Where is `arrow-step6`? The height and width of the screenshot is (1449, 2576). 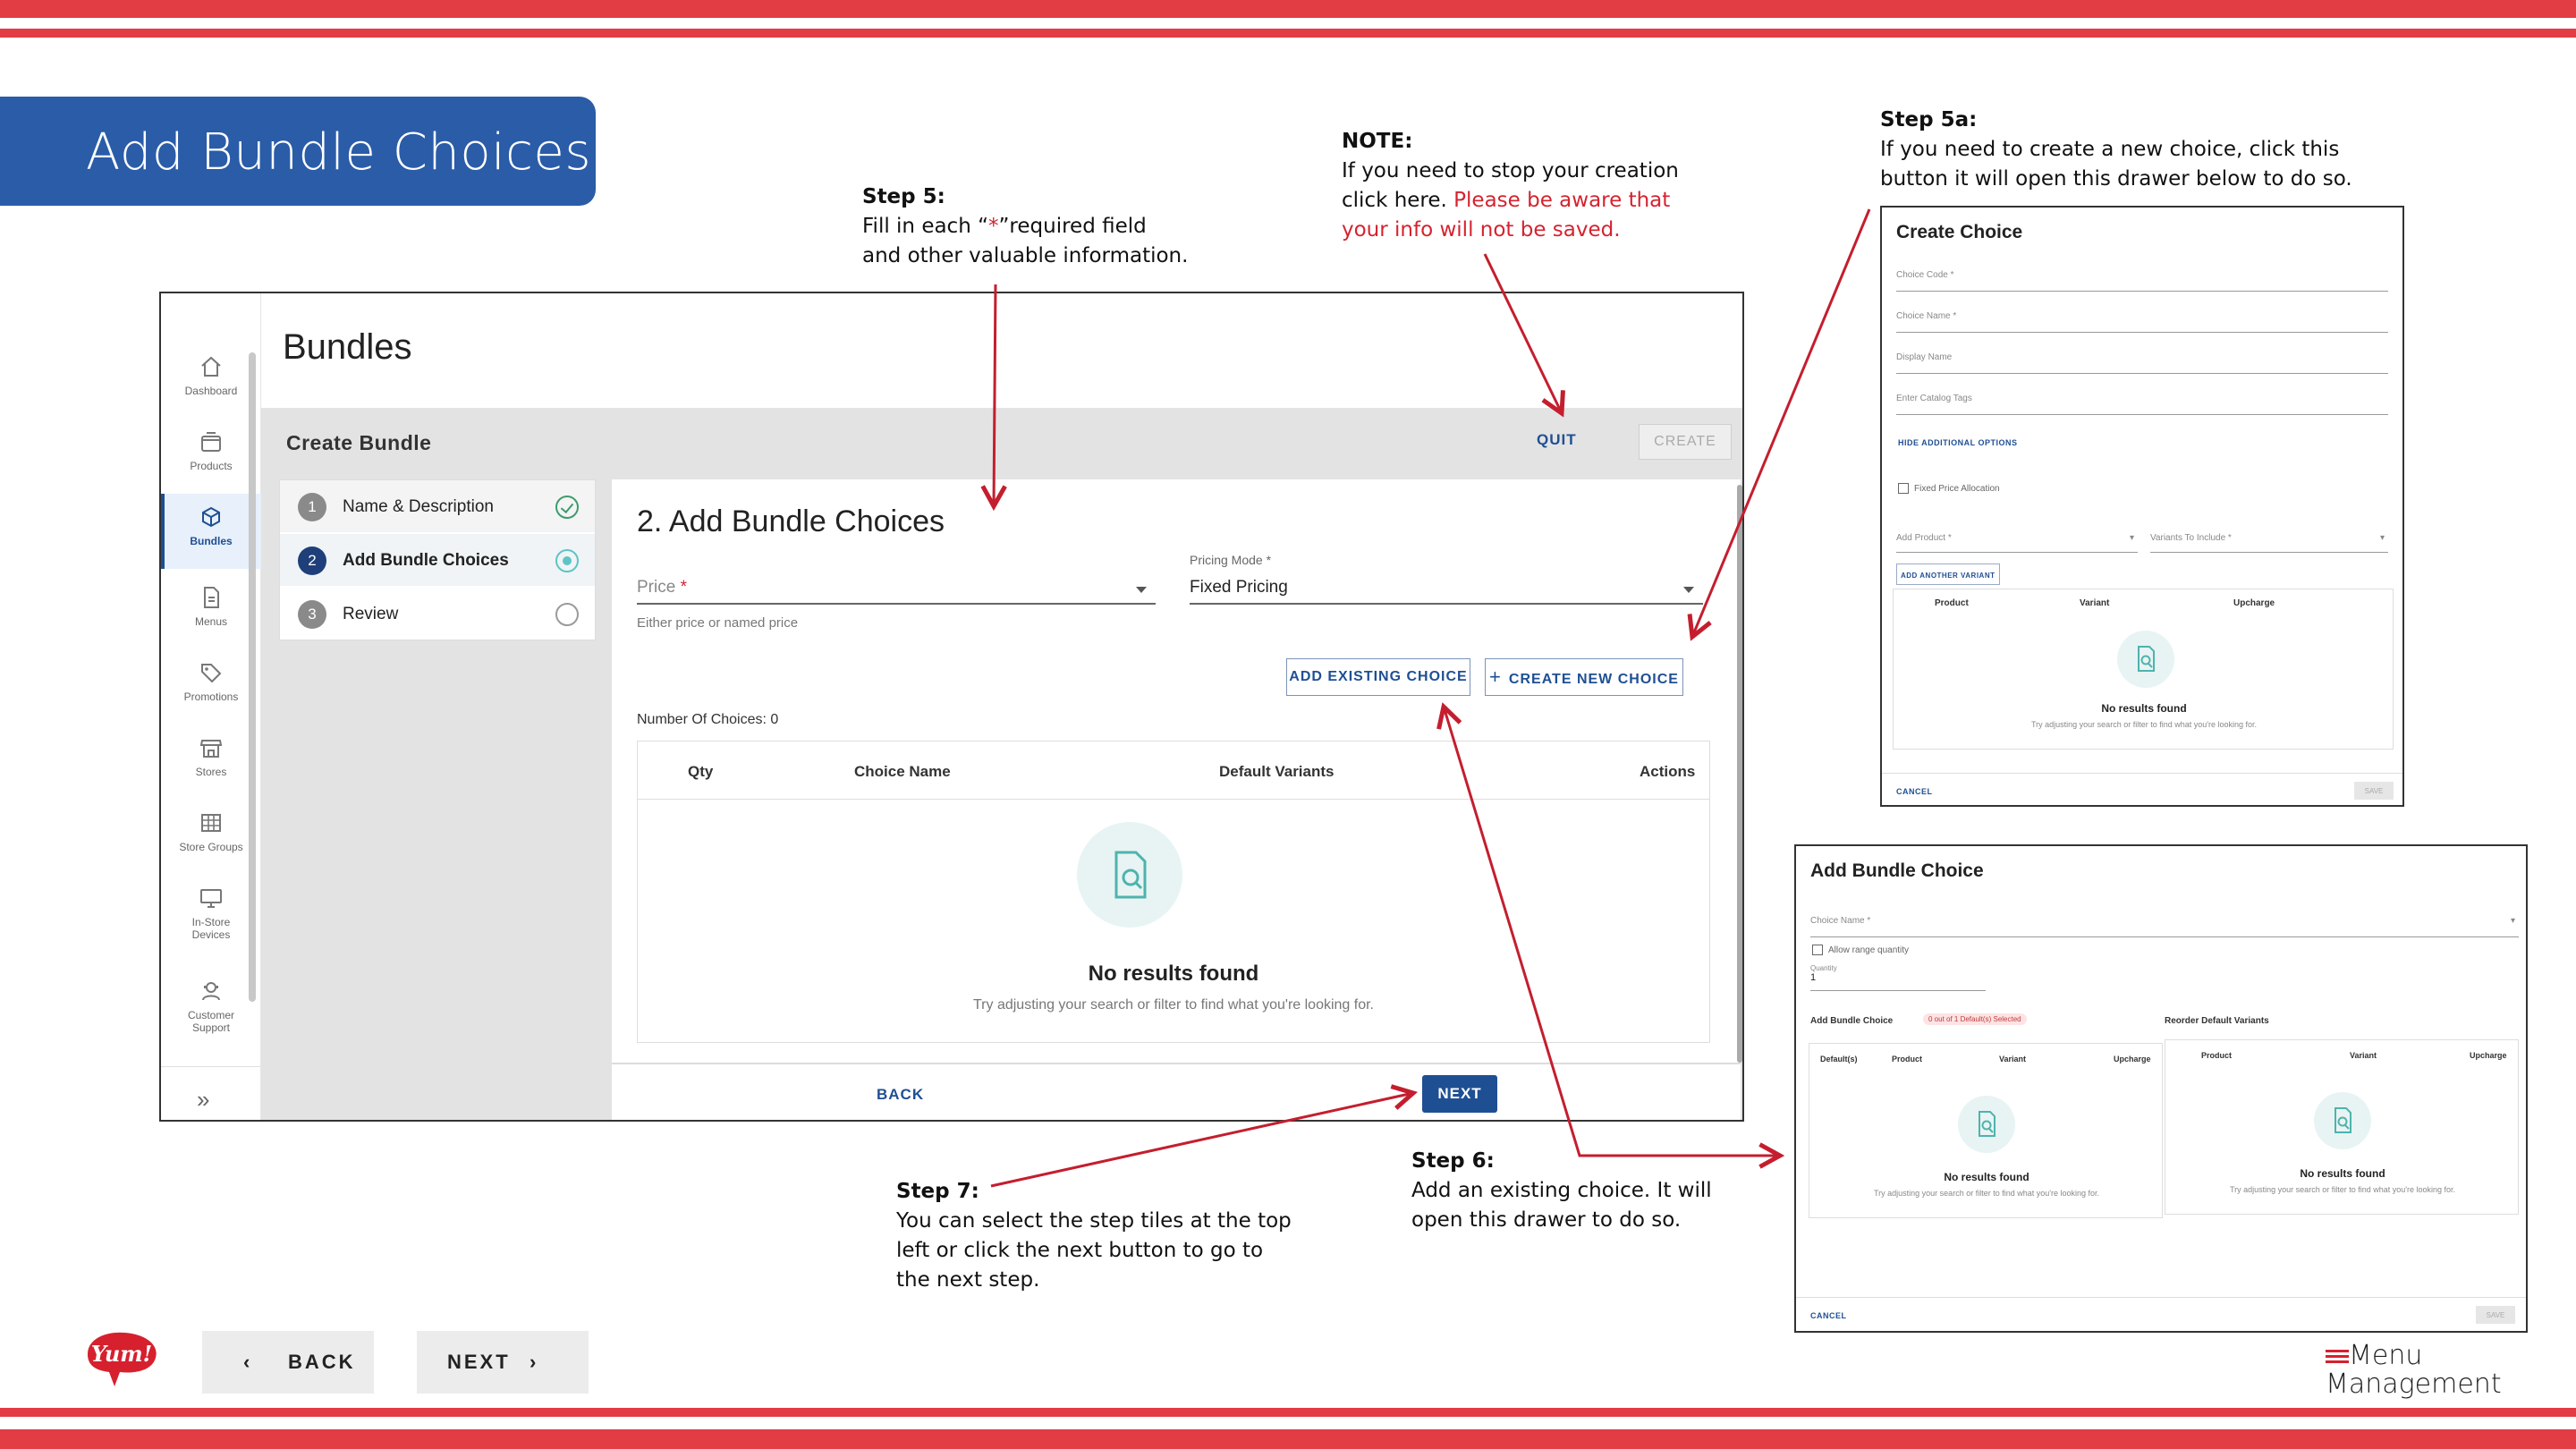 arrow-step6 is located at coordinates (1612, 931).